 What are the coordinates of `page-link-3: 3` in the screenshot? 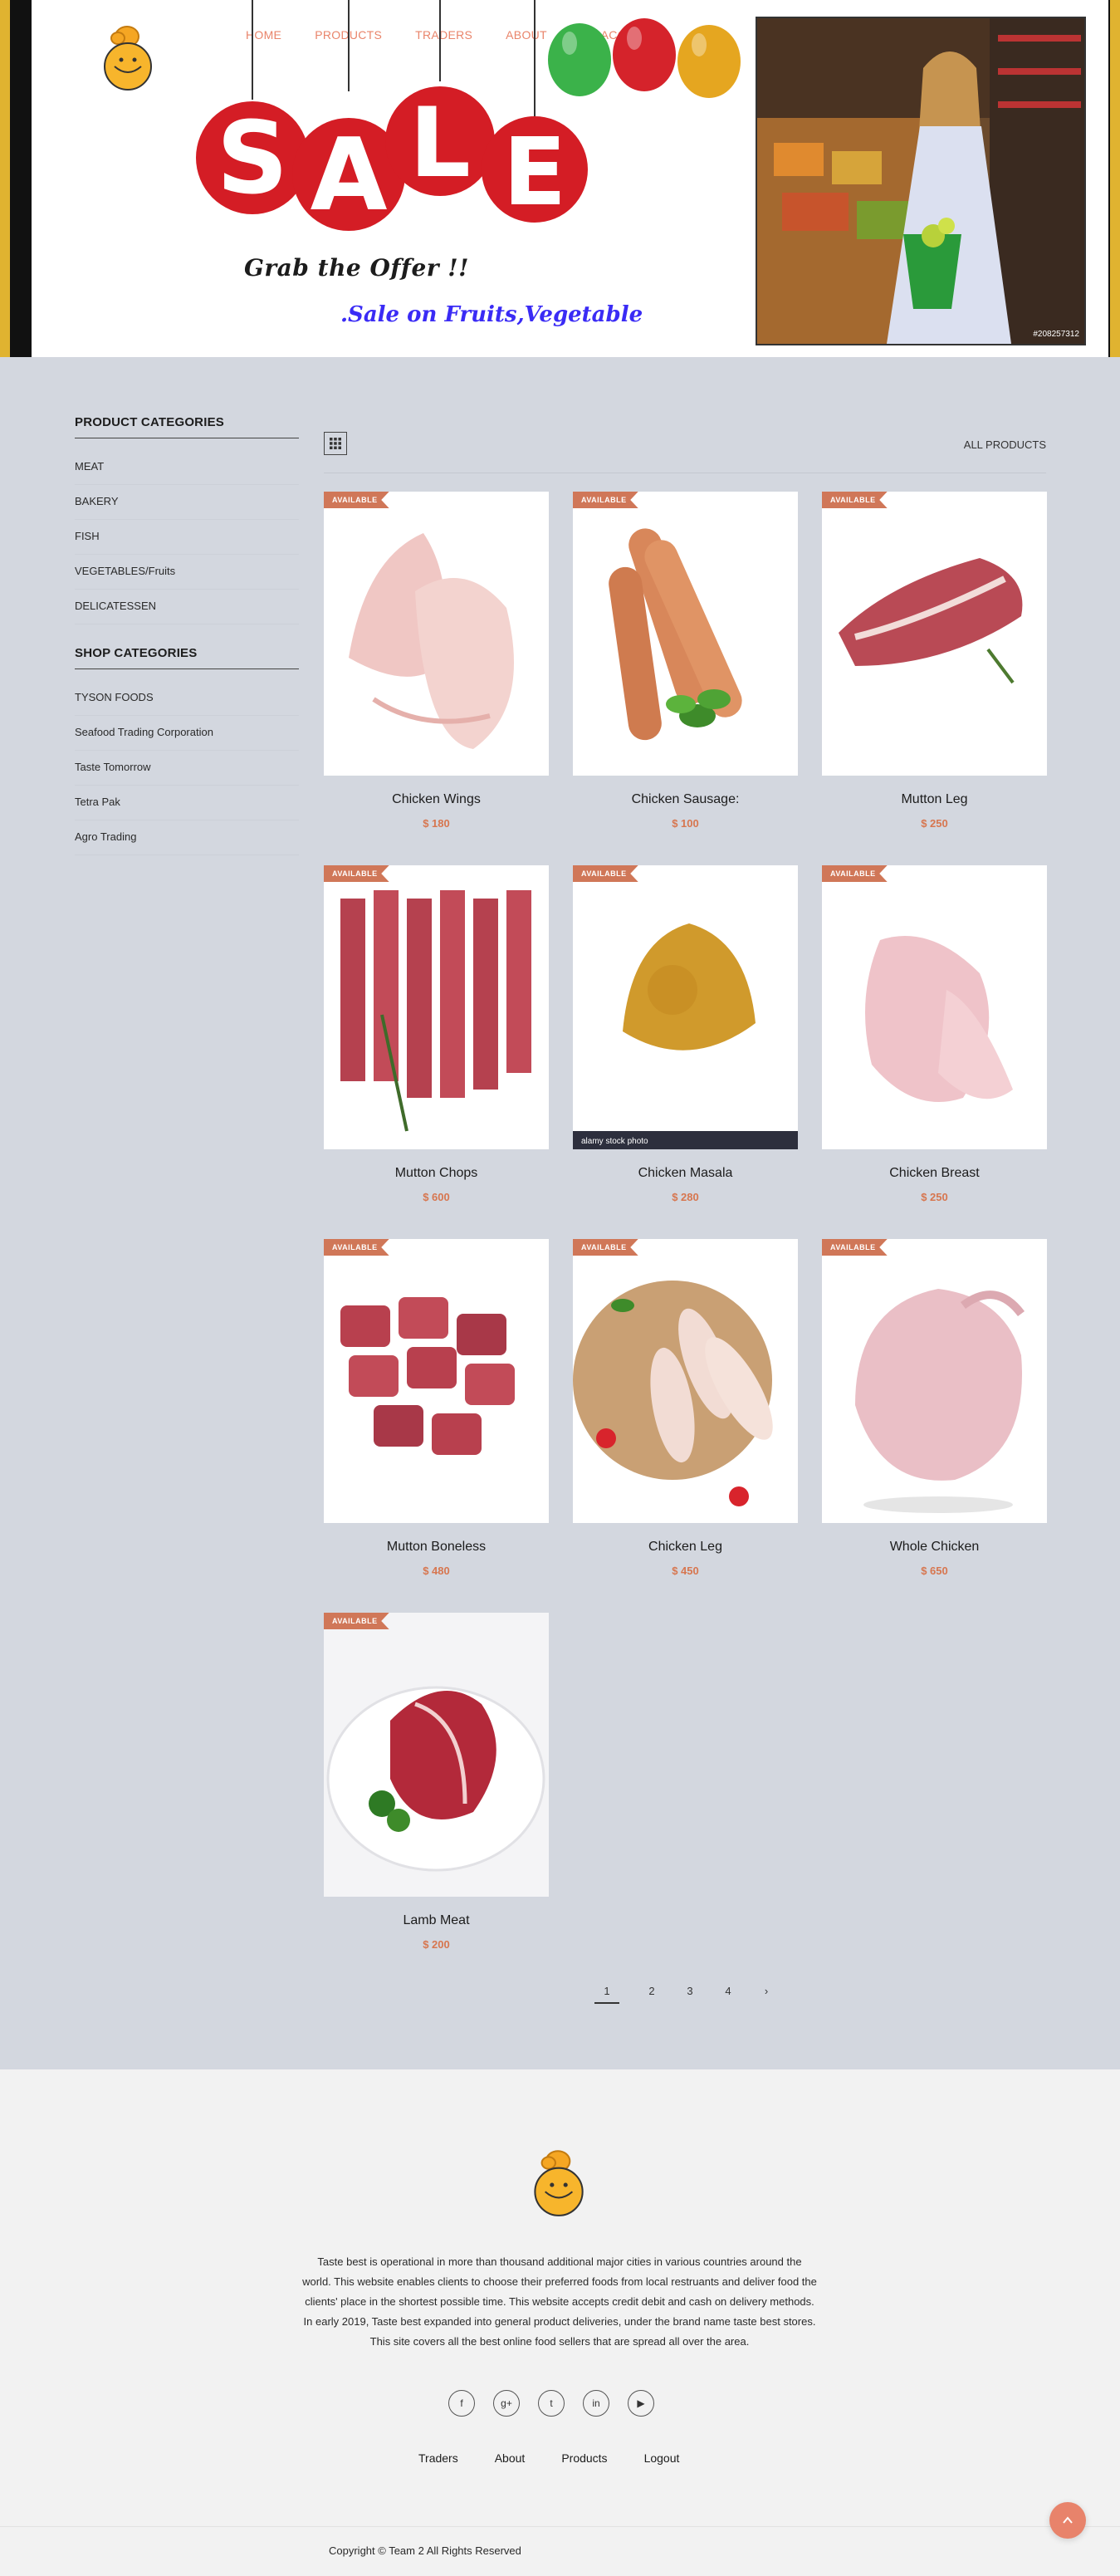 It's located at (690, 1994).